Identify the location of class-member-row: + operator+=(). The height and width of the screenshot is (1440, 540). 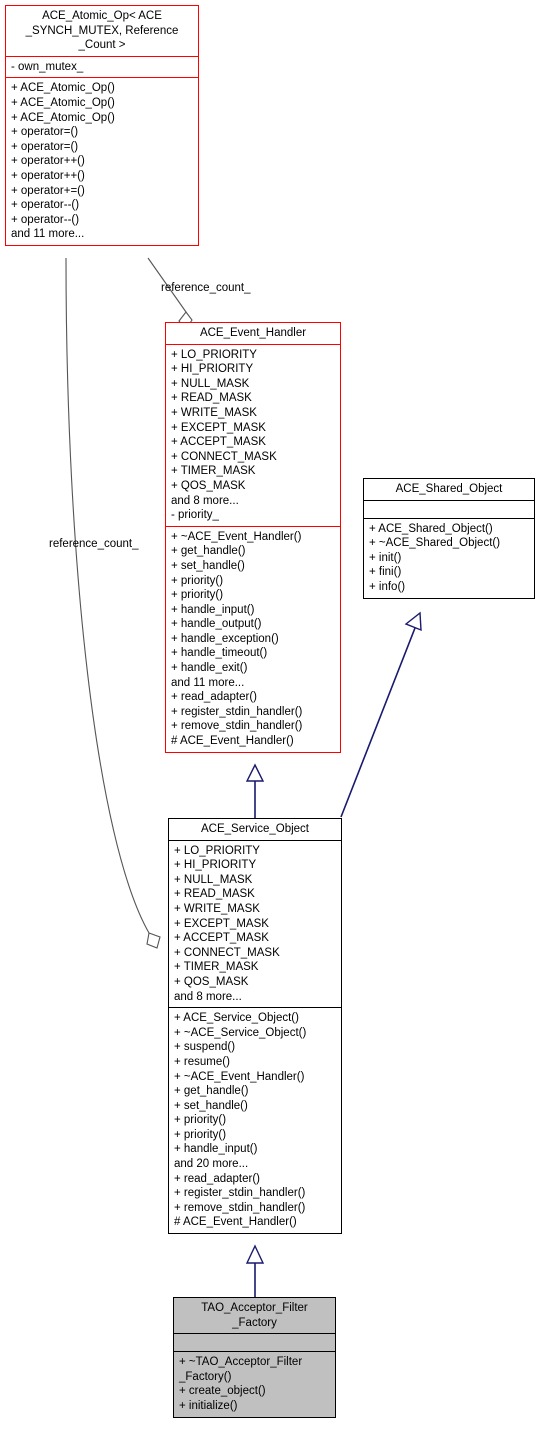
(48, 190).